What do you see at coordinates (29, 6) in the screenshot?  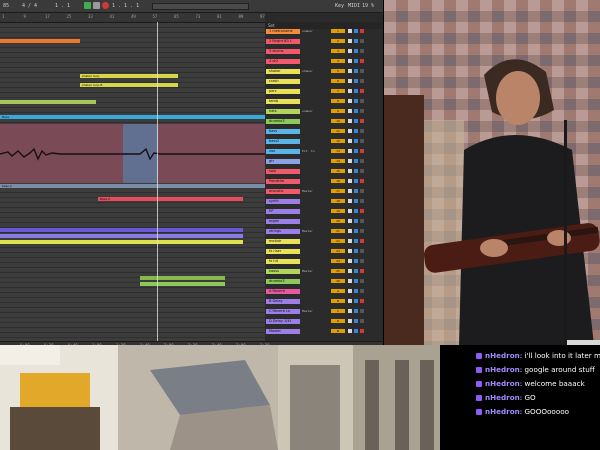 I see `time-signature: 4 / 4` at bounding box center [29, 6].